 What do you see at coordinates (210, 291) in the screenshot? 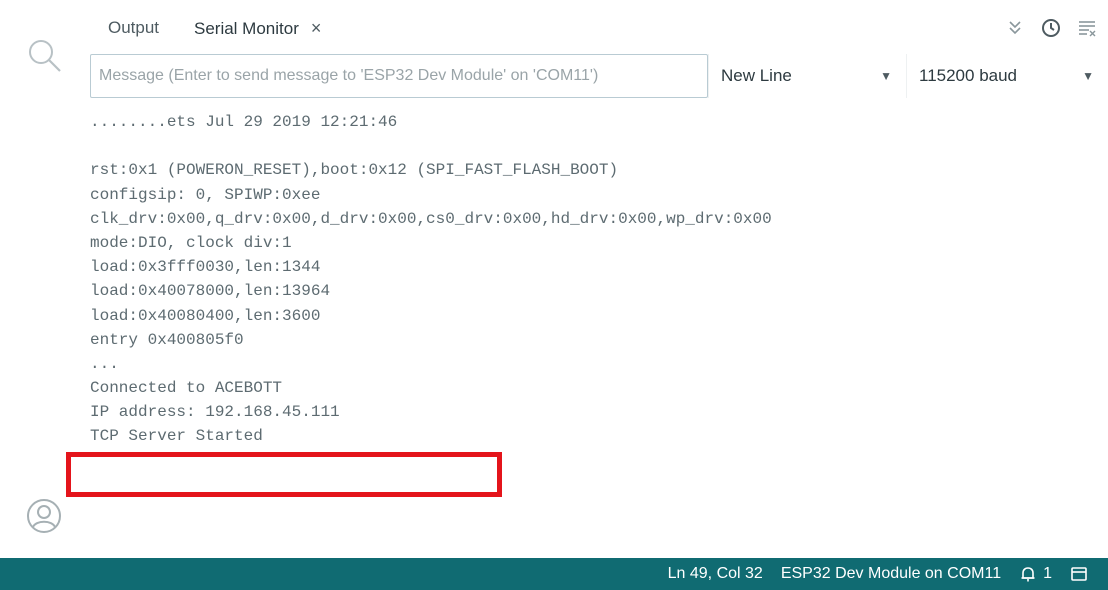
I see `console-line: load:0x40078000,len:13964` at bounding box center [210, 291].